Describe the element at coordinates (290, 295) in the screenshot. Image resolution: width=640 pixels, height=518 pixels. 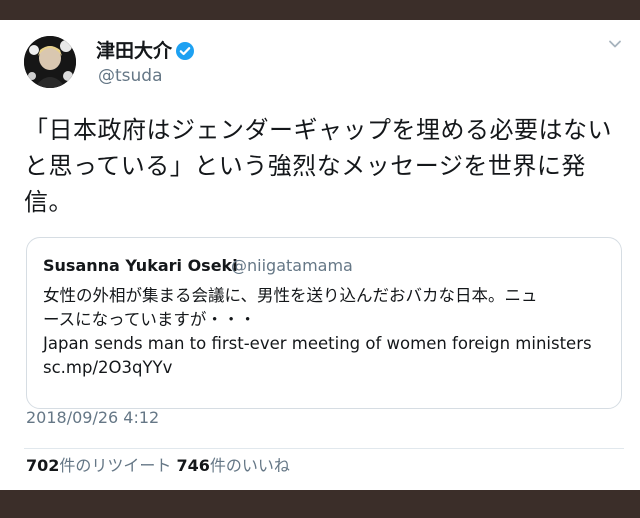
I see `quoted-text-line: 女性の外相が集まる会議に、男性を送り込んだおバカな日本。ニュ` at that location.